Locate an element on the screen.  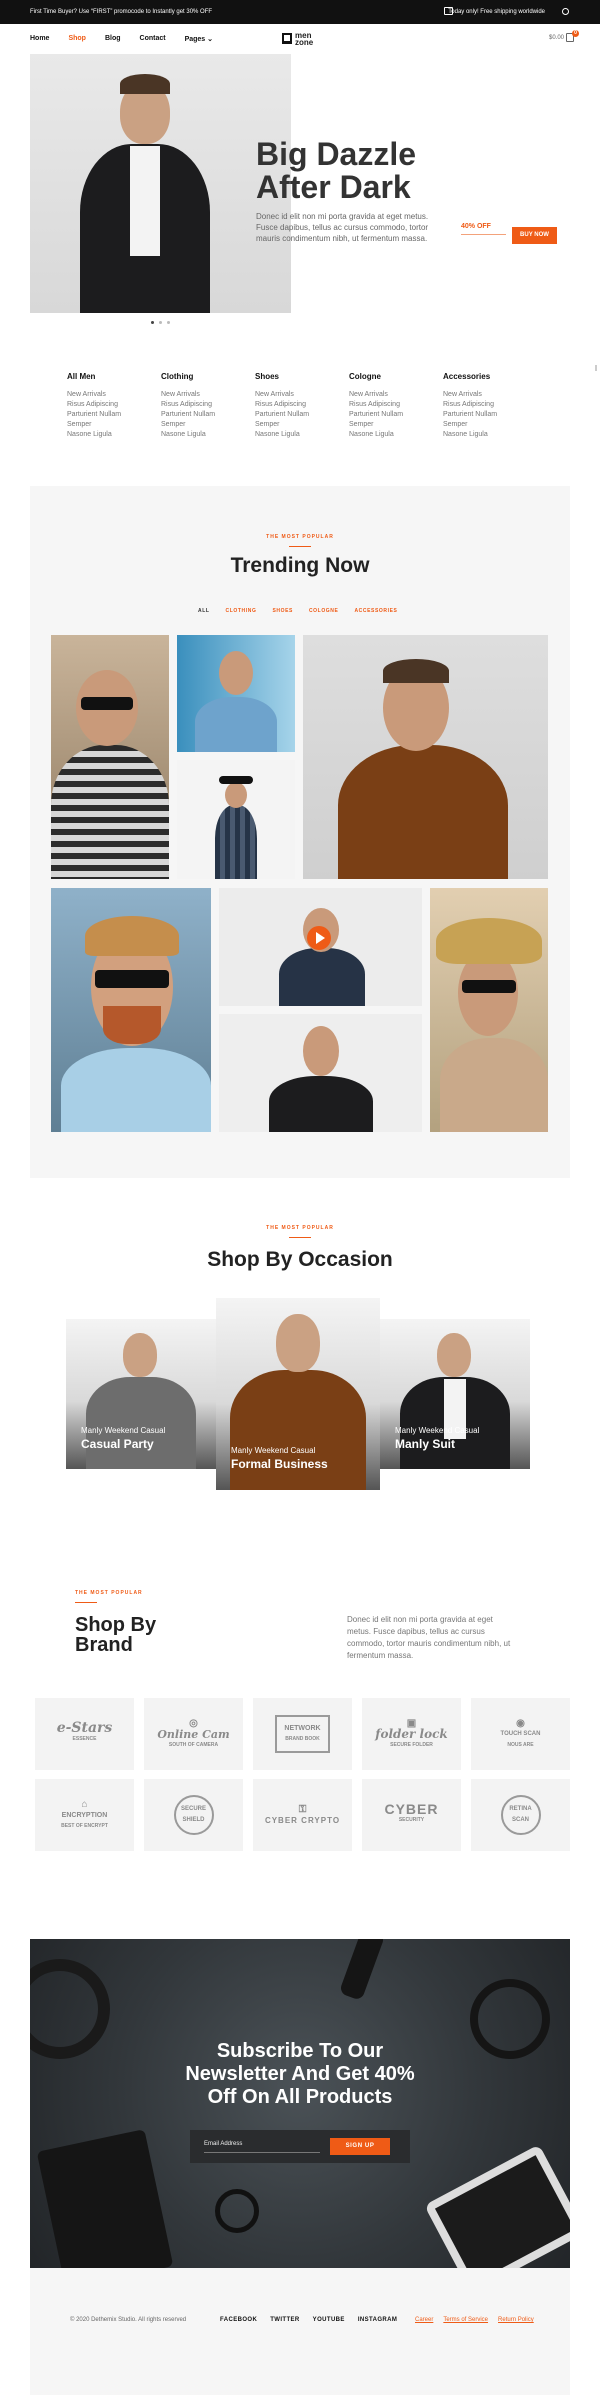
sign-up-button: SIGN UP is located at coordinates (360, 2146).